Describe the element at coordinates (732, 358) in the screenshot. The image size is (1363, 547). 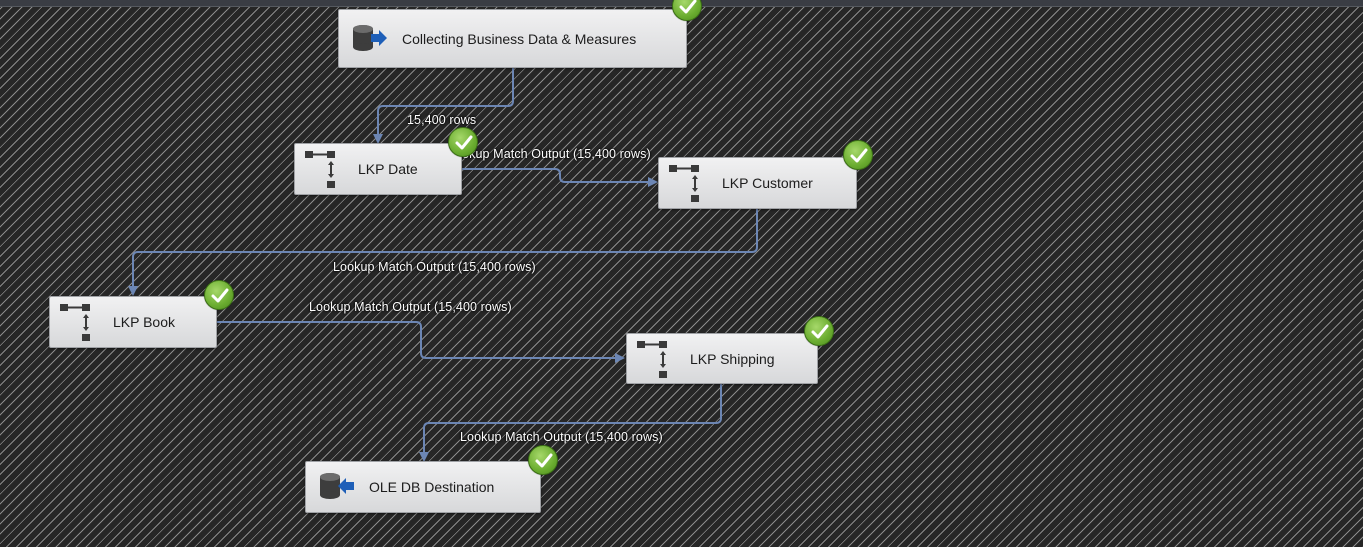
I see `lkp-shipping-label: LKP Shipping` at that location.